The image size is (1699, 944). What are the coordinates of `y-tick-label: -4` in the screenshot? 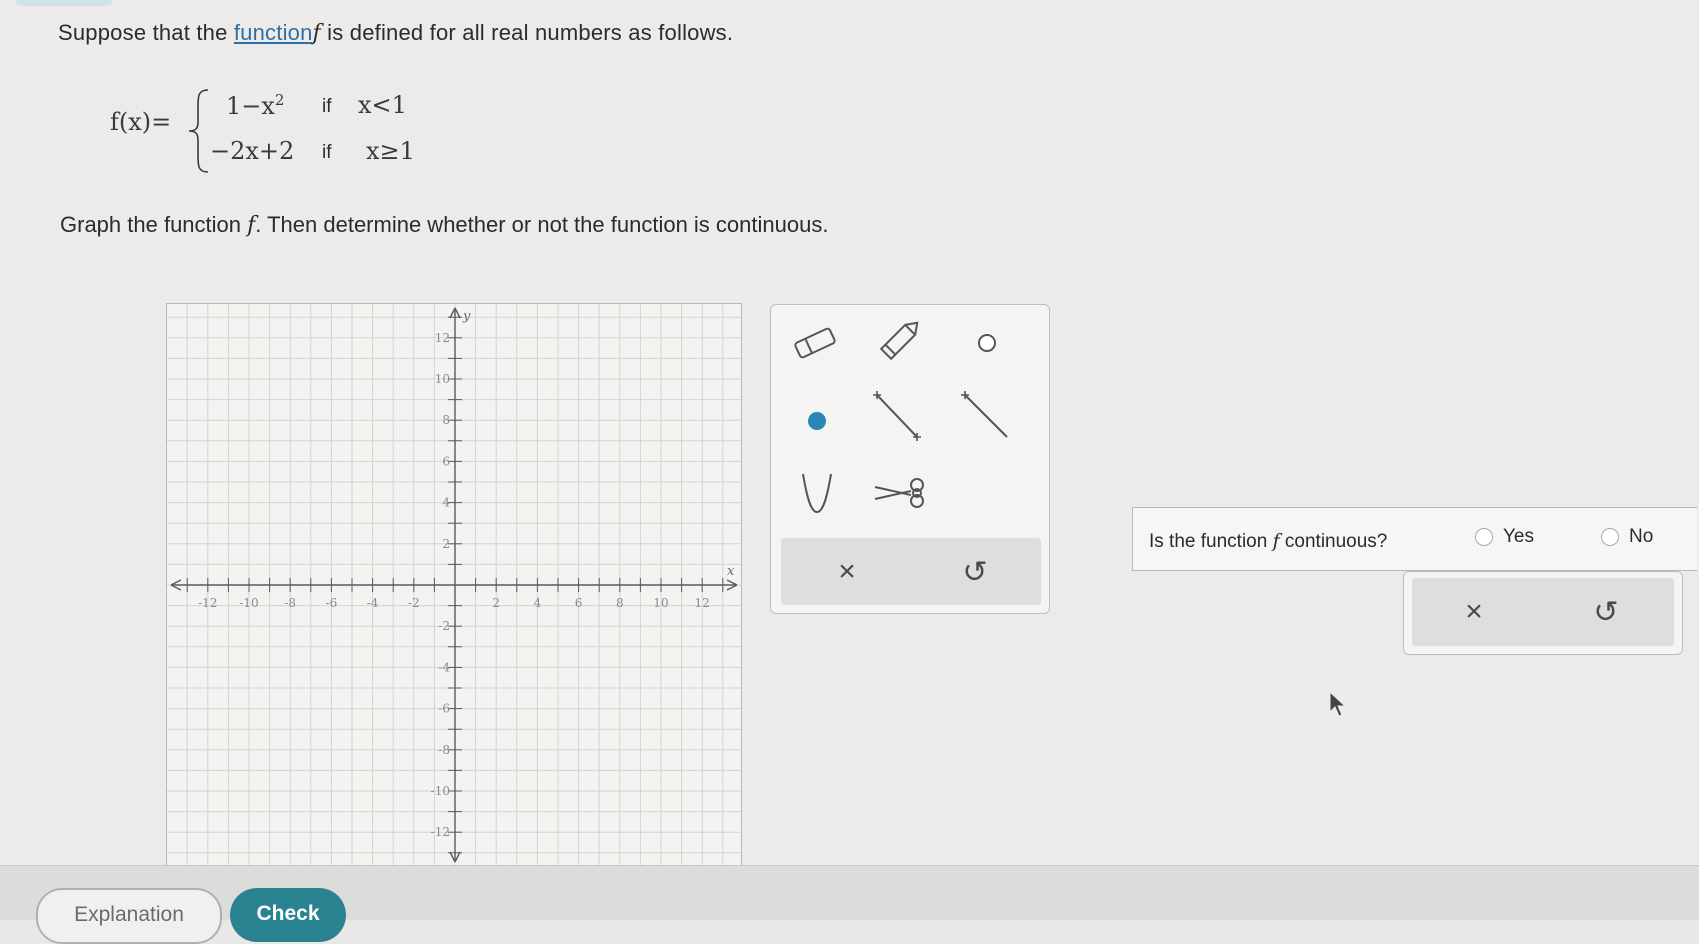 It's located at (444, 667).